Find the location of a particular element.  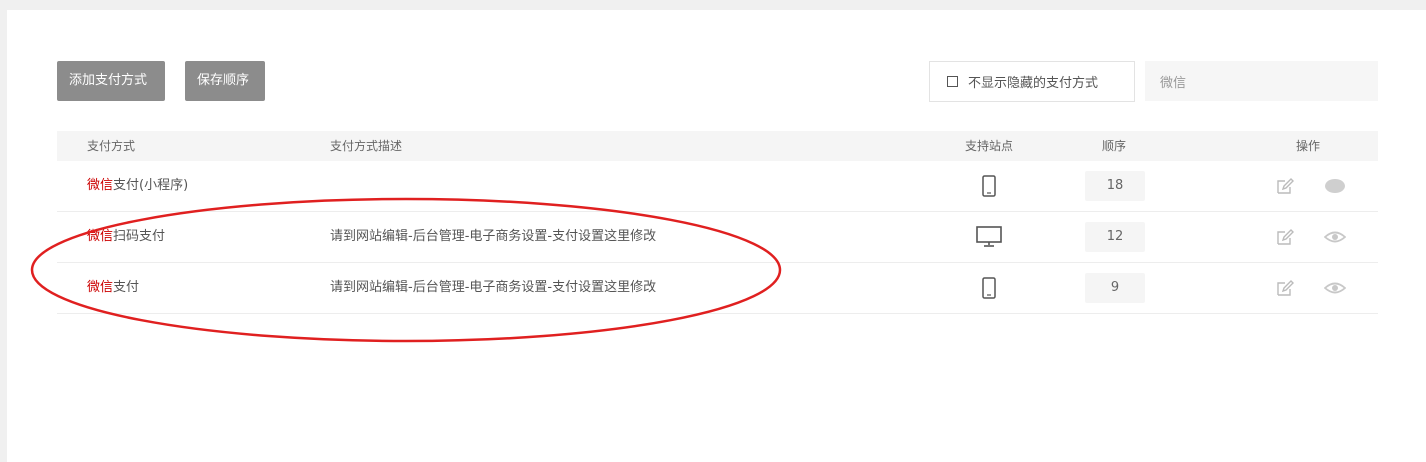

save-order-button: 保存顺序 is located at coordinates (225, 81).